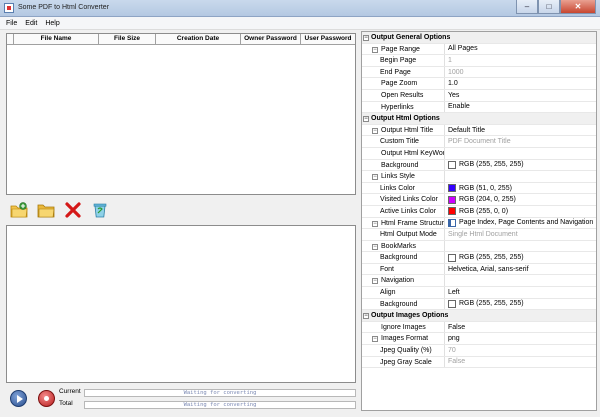 The height and width of the screenshot is (417, 600). Describe the element at coordinates (56, 39) in the screenshot. I see `column-file-name: File Name` at that location.